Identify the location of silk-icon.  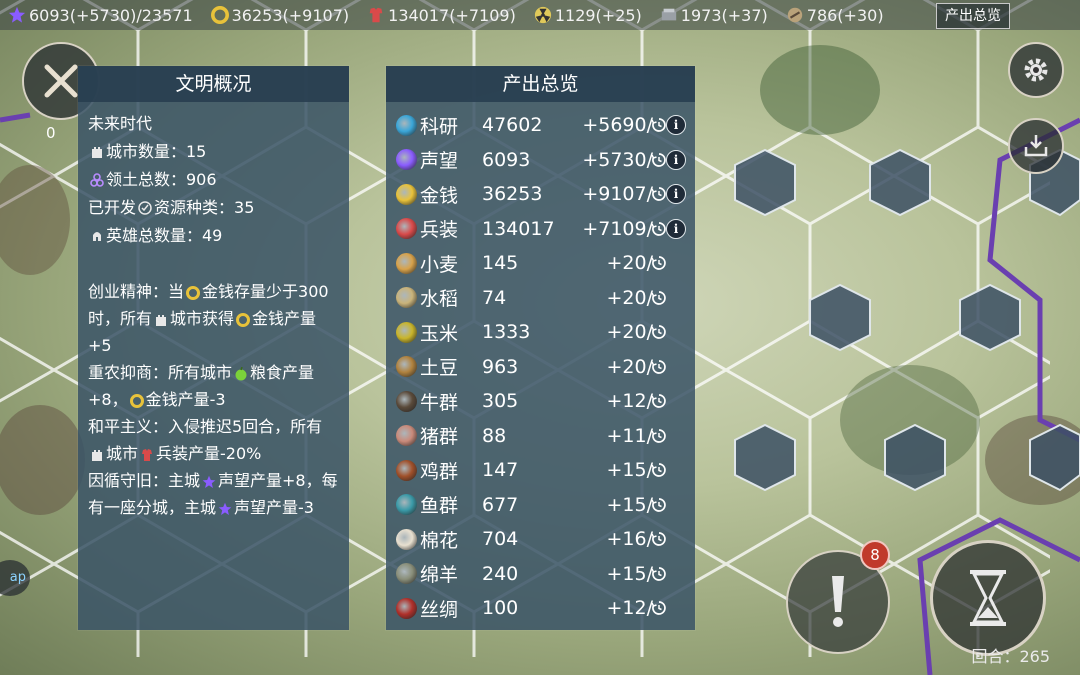
(406, 608).